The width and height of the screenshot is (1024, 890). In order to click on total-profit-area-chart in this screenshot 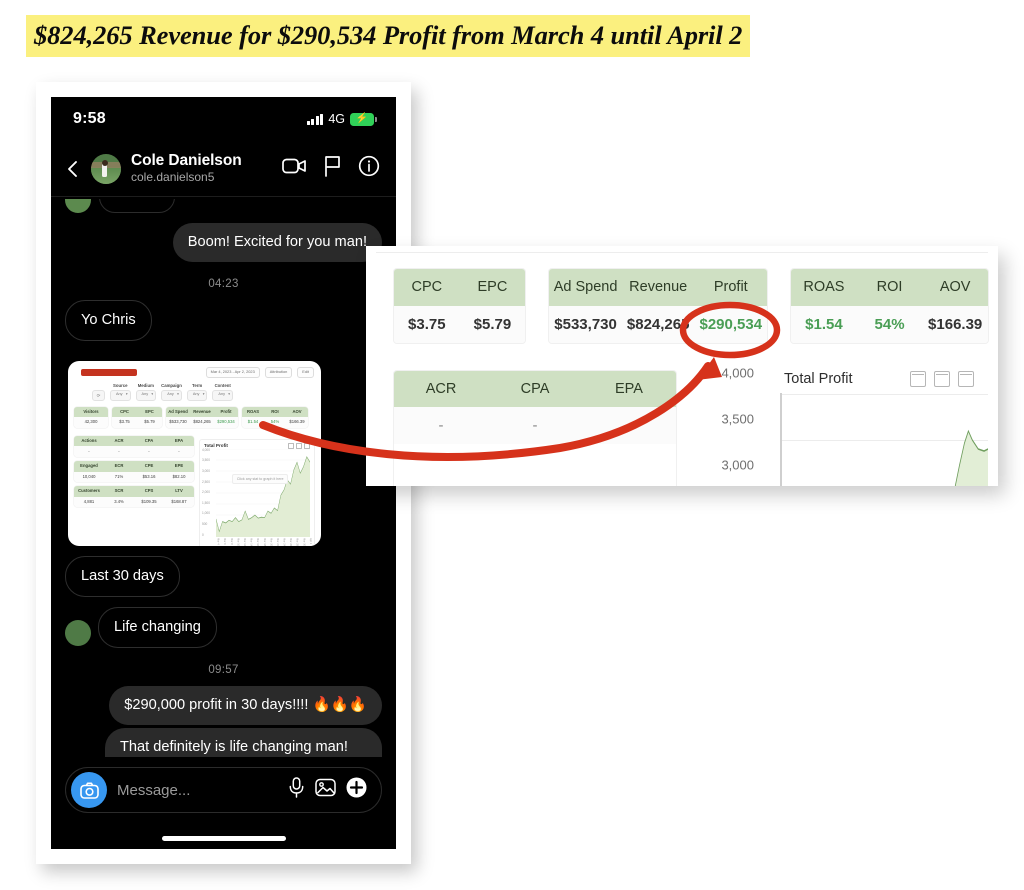, I will do `click(263, 492)`.